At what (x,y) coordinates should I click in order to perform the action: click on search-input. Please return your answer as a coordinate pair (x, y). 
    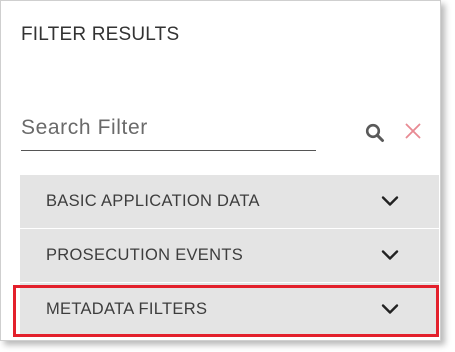
    Looking at the image, I should click on (168, 128).